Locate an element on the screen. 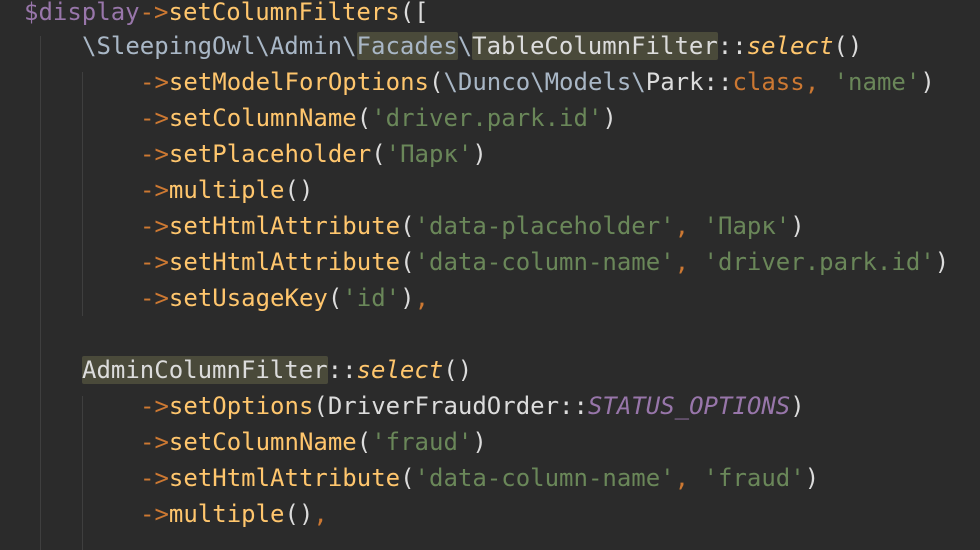 This screenshot has height=550, width=980. punctuation: ([ is located at coordinates (414, 13).